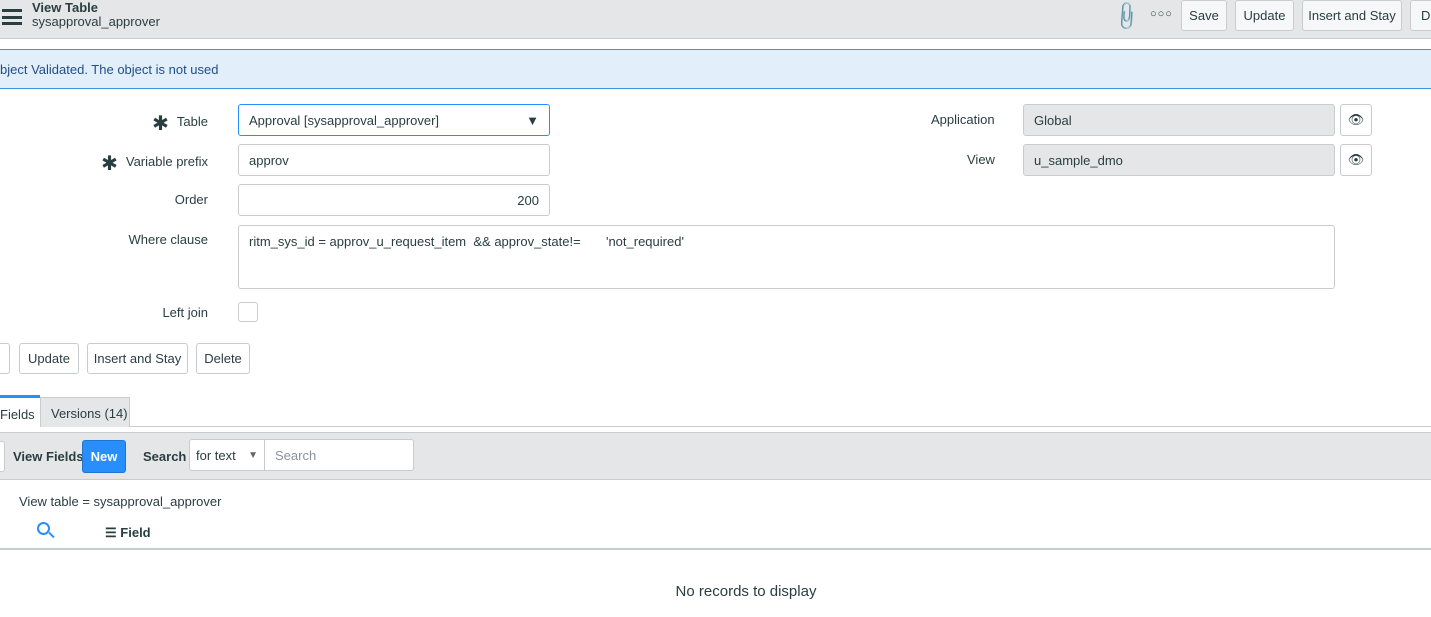 The image size is (1431, 617). Describe the element at coordinates (223, 358) in the screenshot. I see `delete-button-bottom: Delete` at that location.